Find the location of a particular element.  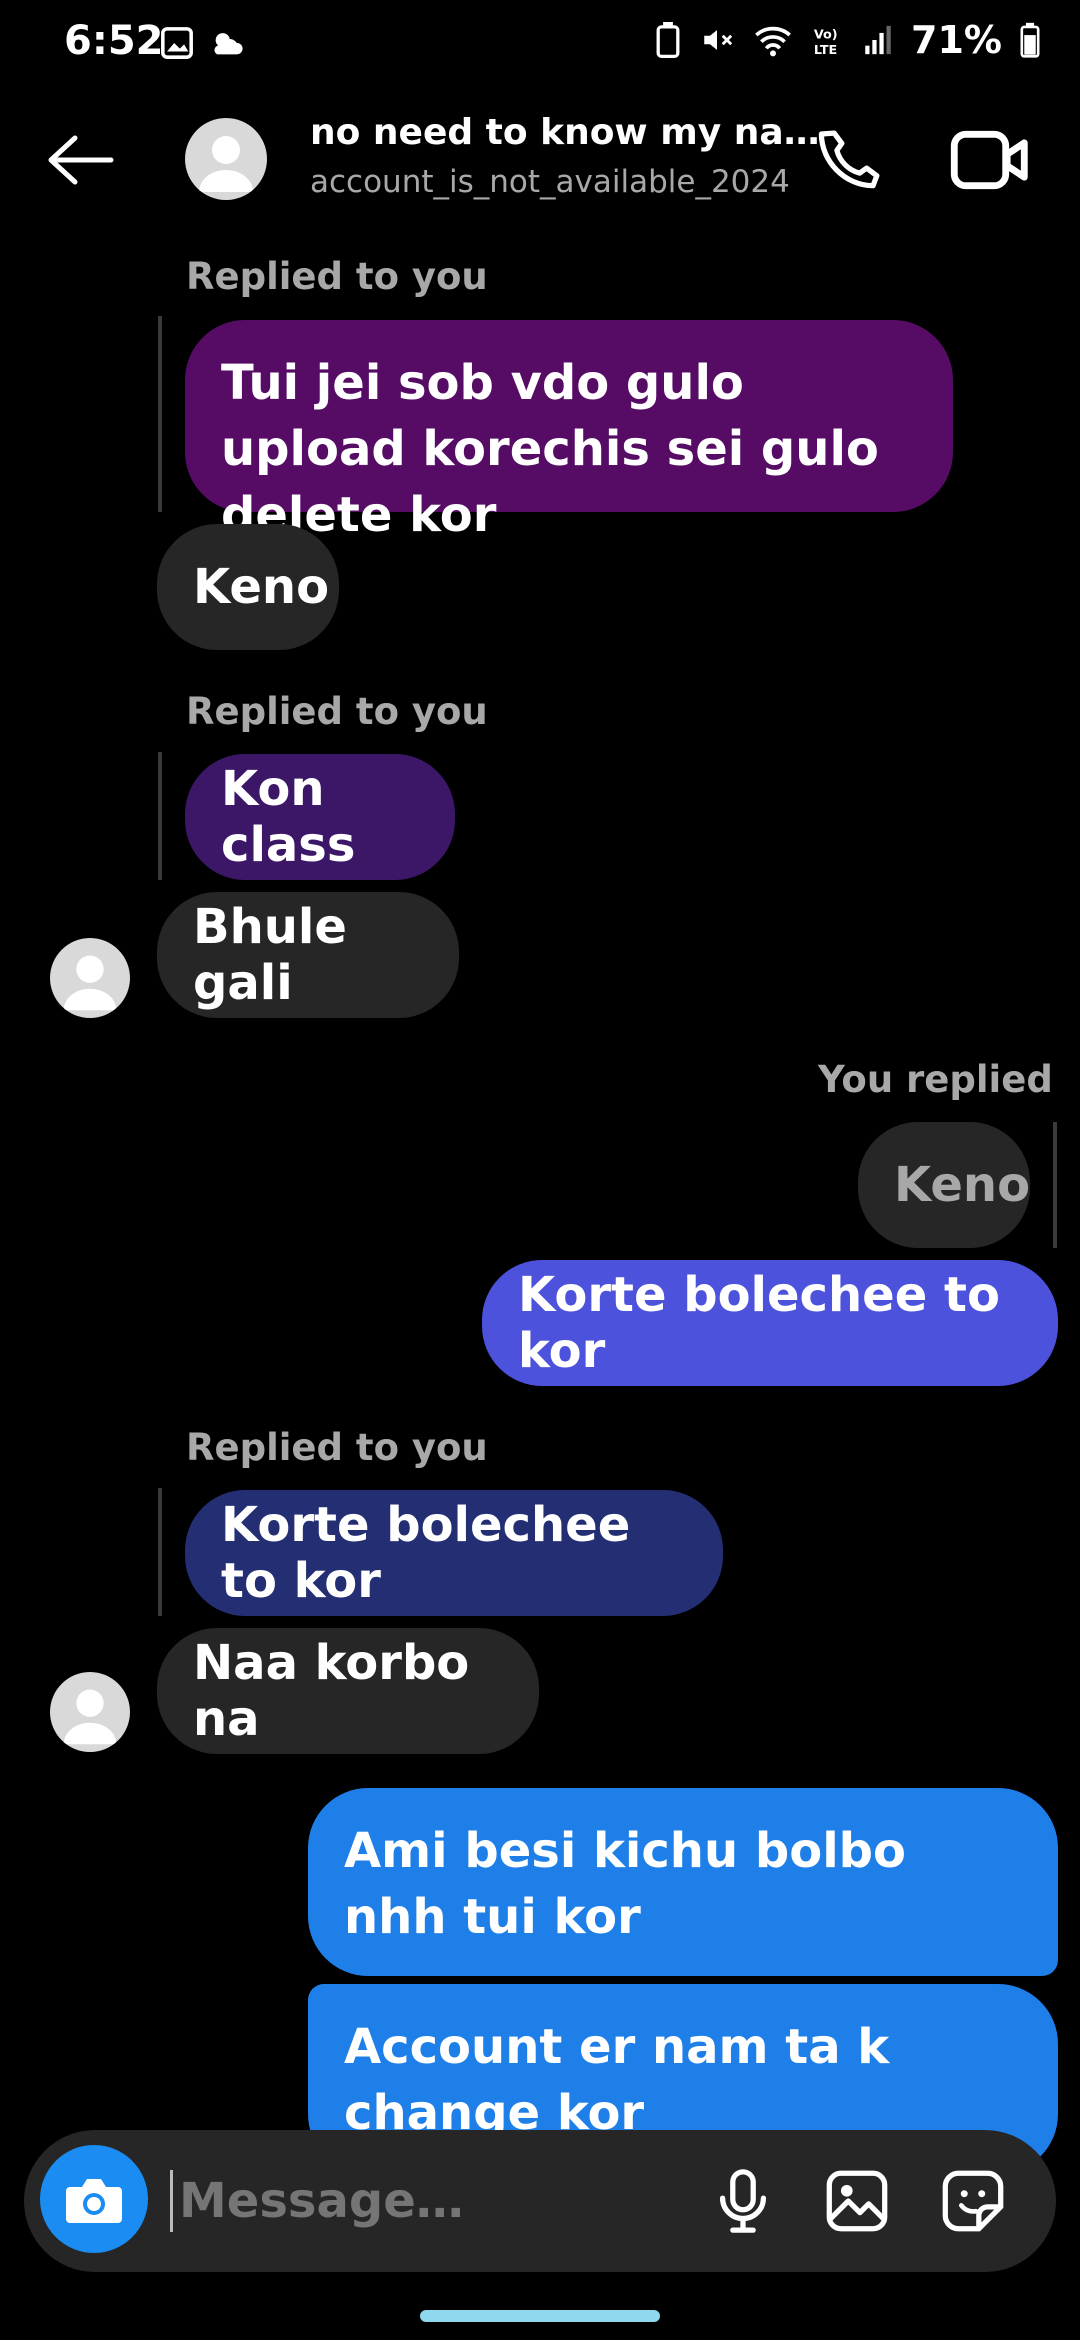

quoted-message: Keno is located at coordinates (944, 1185).